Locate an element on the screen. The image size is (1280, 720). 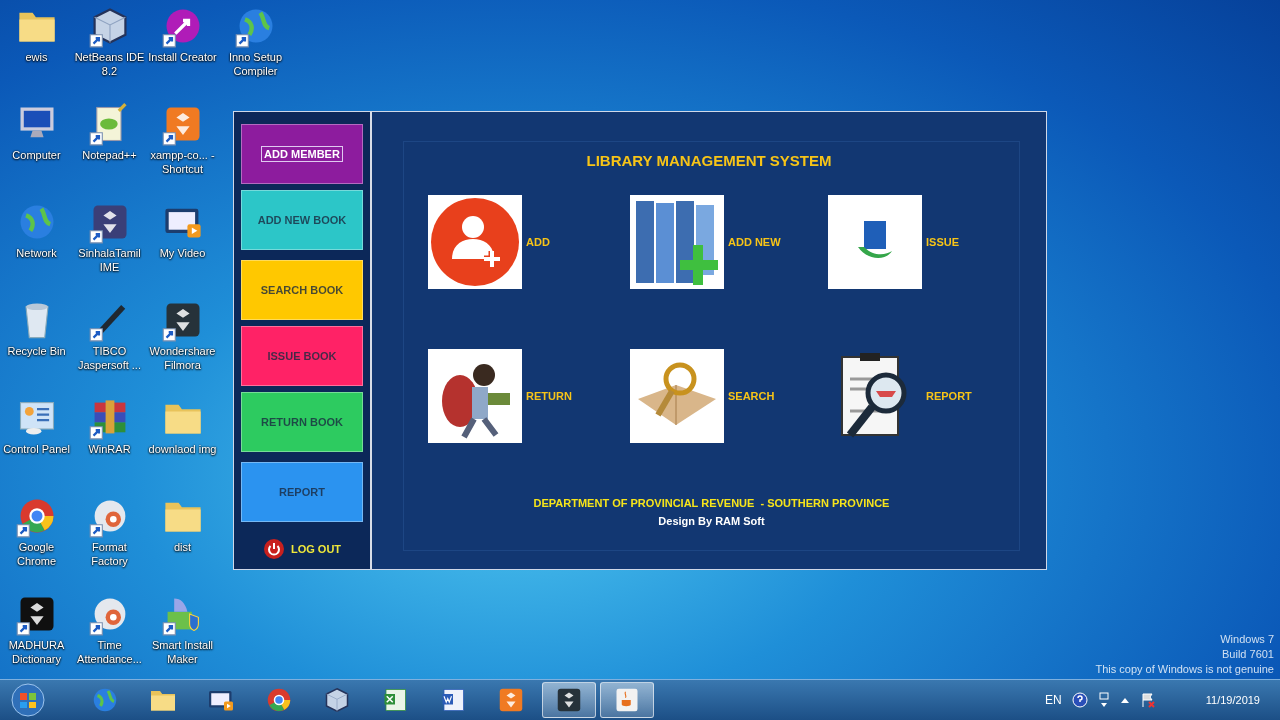
desktop-shortcut: dist is located at coordinates (182, 543).